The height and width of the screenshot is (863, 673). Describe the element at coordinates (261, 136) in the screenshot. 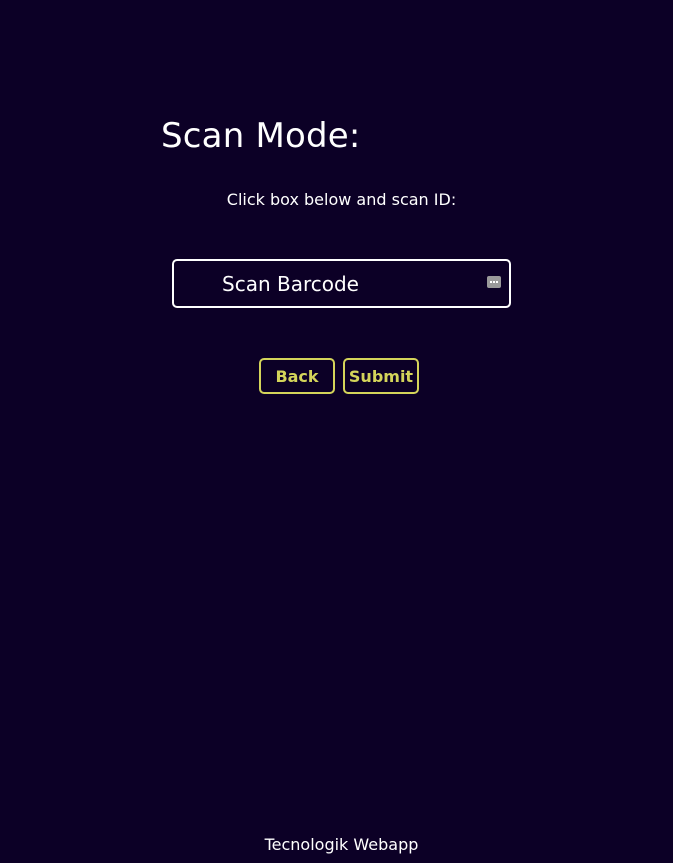

I see `page-title: Scan Mode:` at that location.